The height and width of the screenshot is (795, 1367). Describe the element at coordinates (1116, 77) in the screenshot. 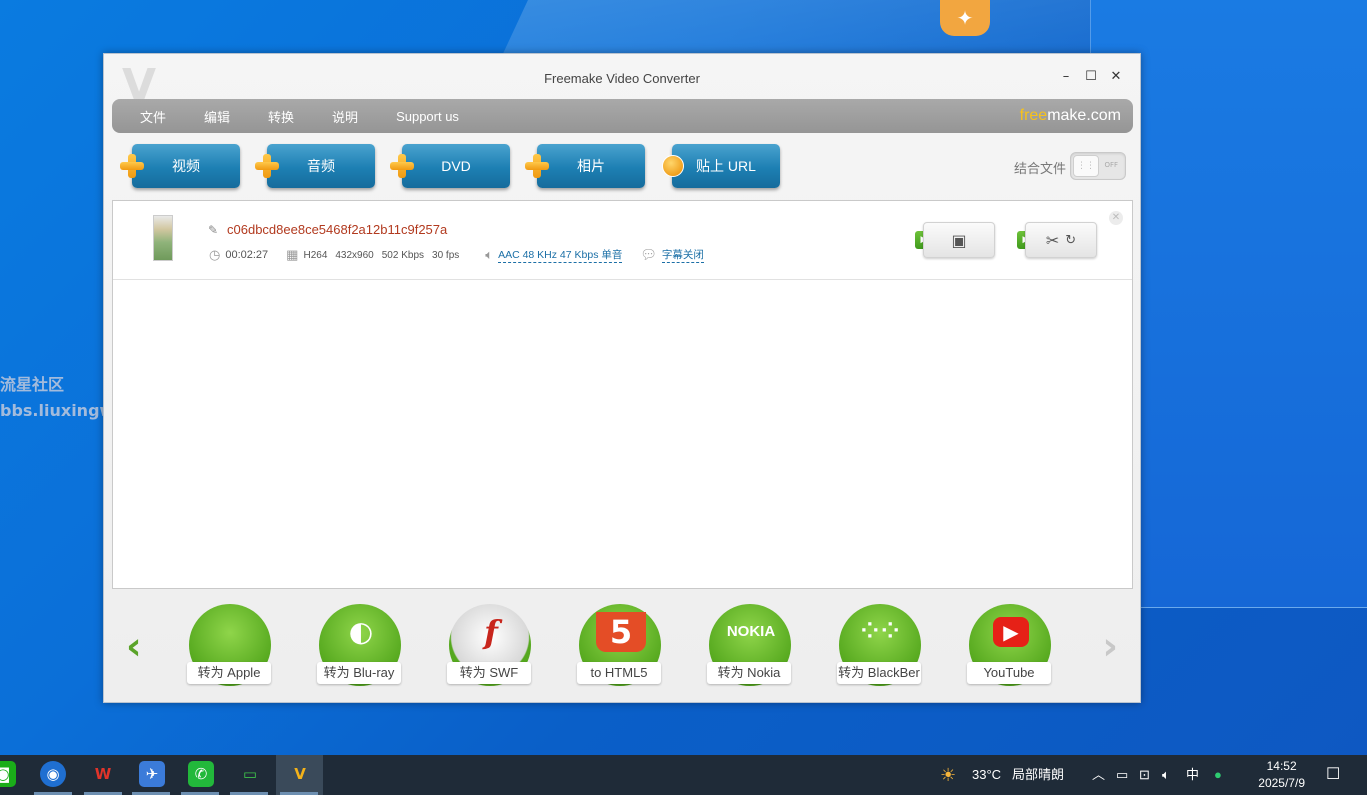

I see `close-icon: ✕` at that location.